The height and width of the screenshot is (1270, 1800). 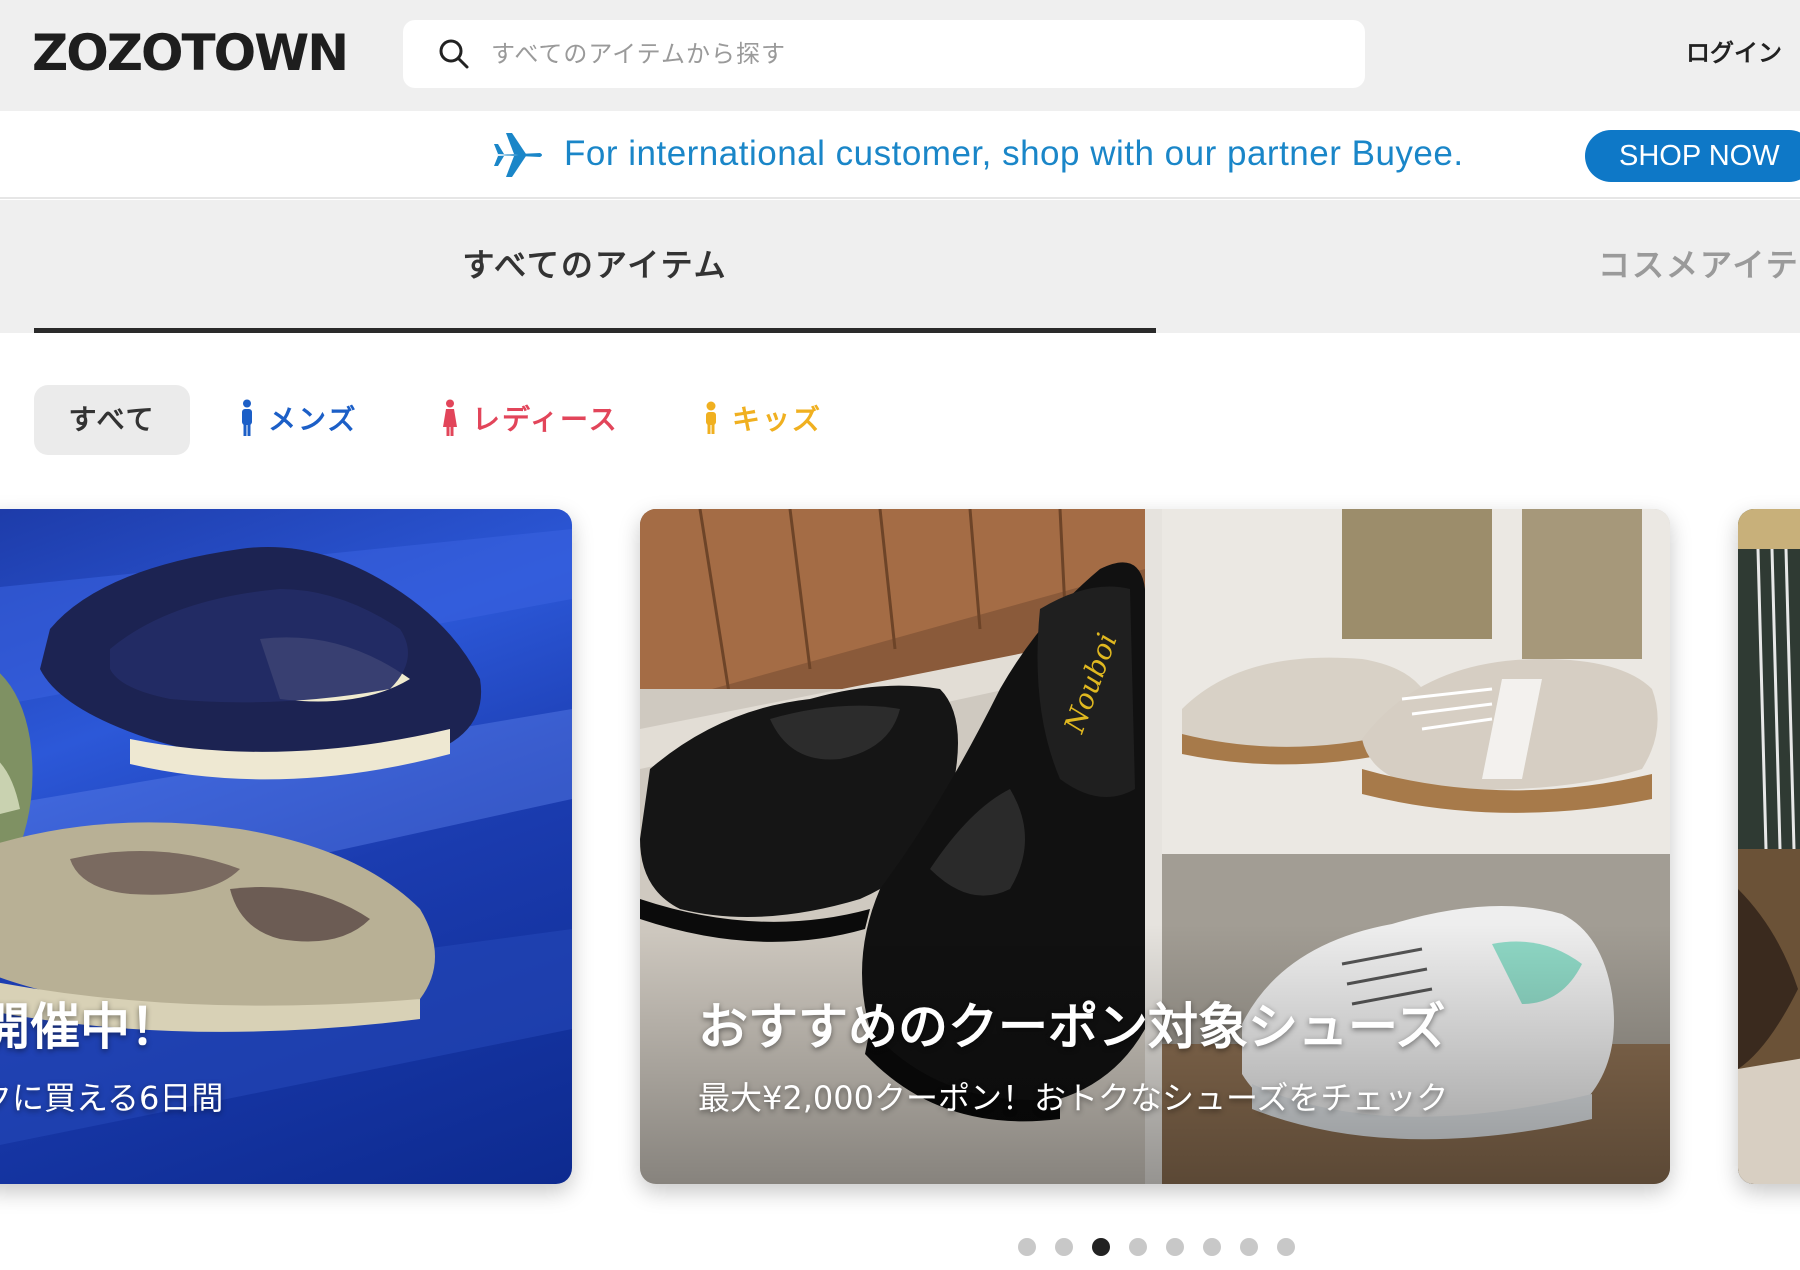 I want to click on search-input: すべてのアイテムから探す, so click(x=884, y=54).